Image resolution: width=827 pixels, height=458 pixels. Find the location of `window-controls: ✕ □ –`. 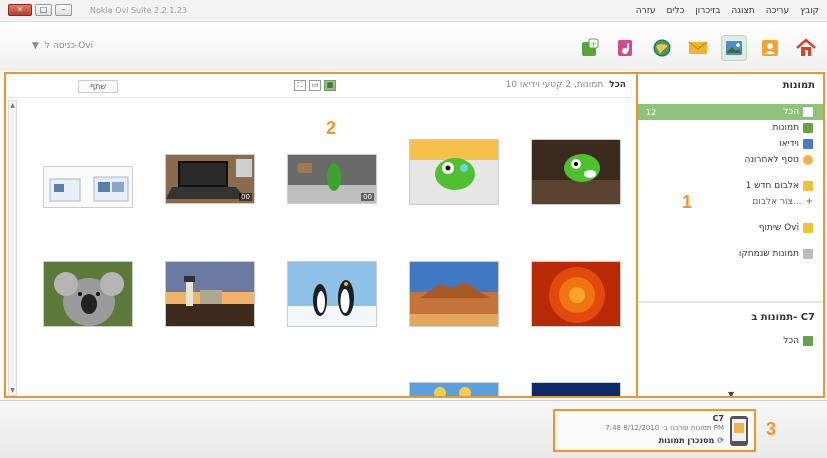

window-controls: ✕ □ – is located at coordinates (40, 10).